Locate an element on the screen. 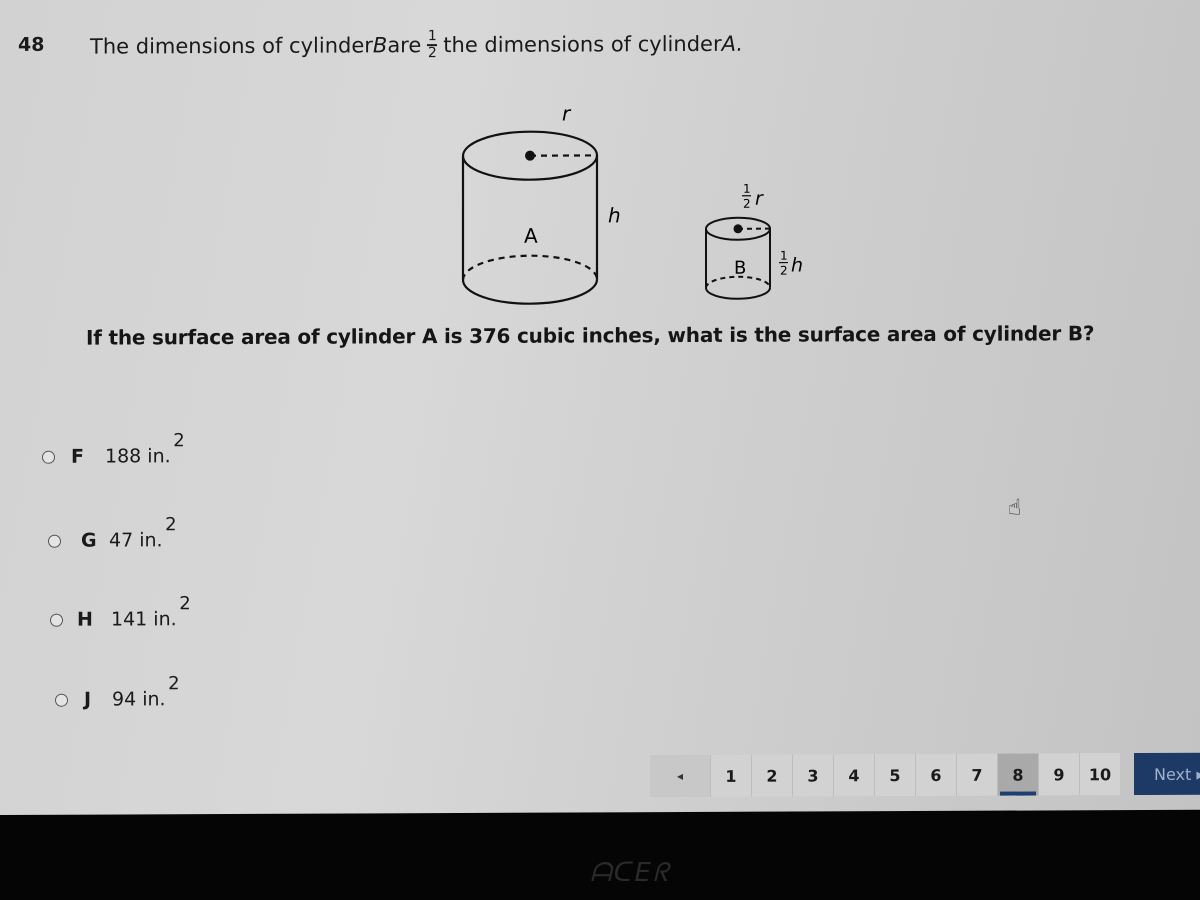 The width and height of the screenshot is (1200, 900). stem-var-a: A. is located at coordinates (732, 43).